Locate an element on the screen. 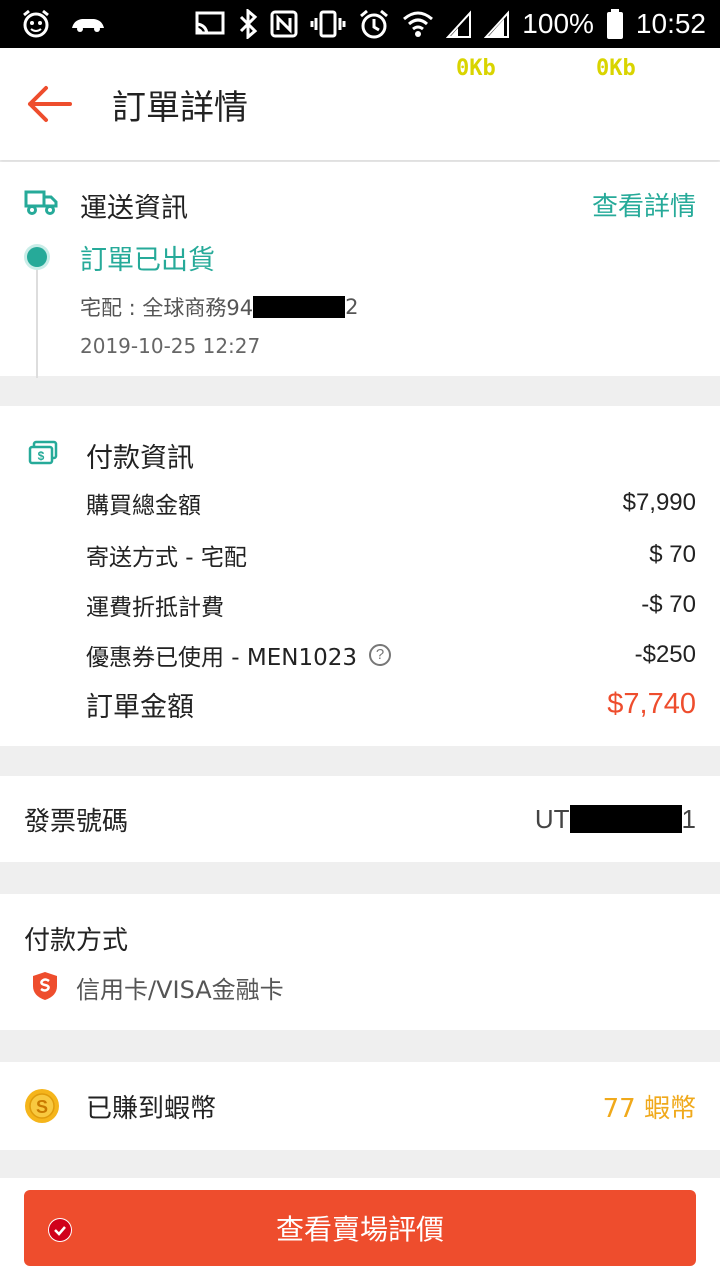  cast-icon is located at coordinates (210, 24).